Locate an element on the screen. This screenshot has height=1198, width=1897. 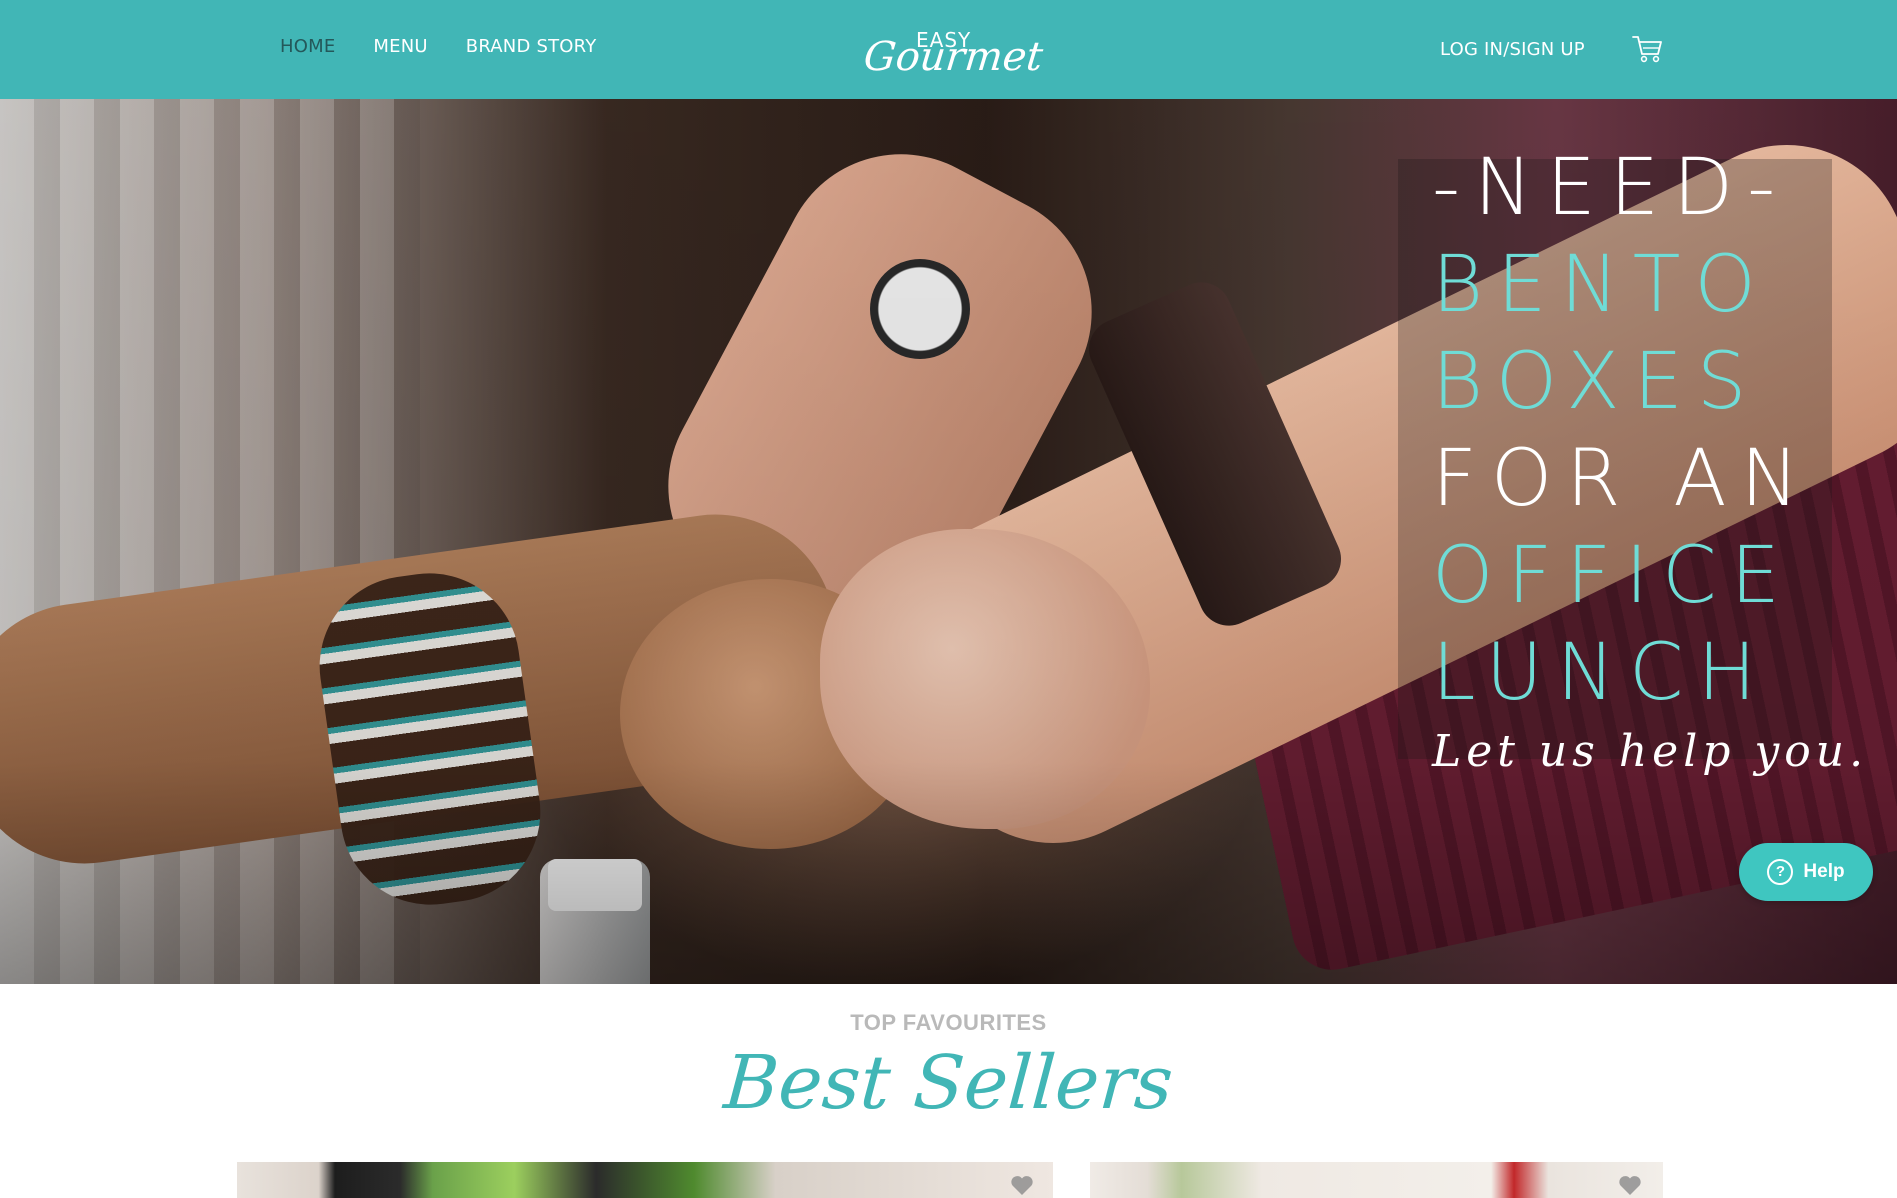
easy-gourmet-logo: EASY Gourmet is located at coordinates (953, 54).